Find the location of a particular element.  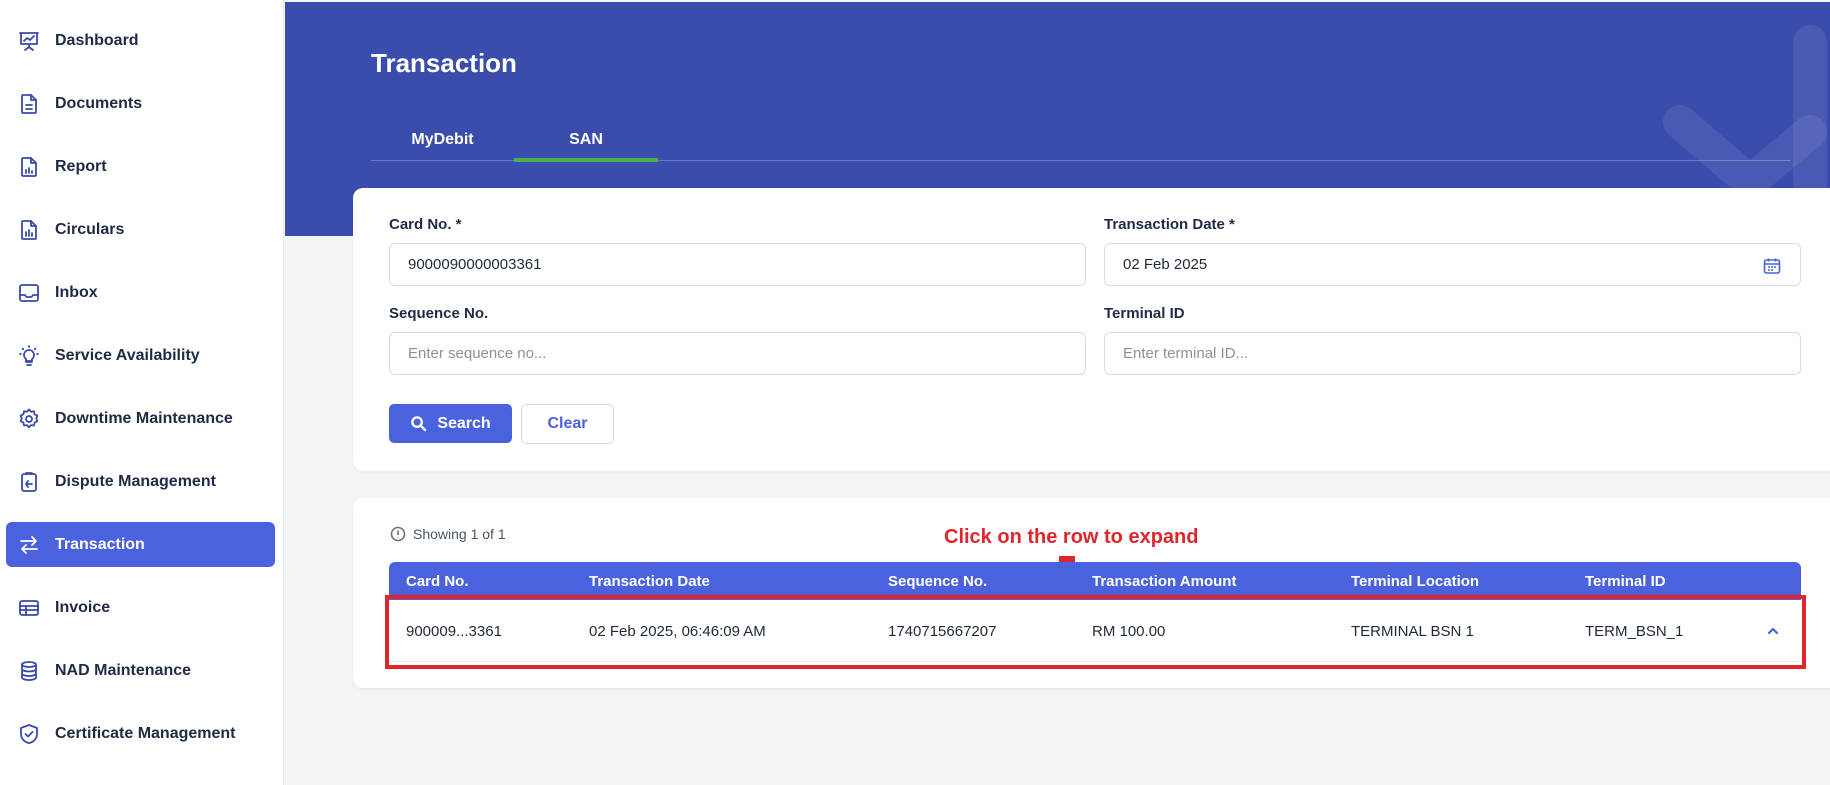

sidebar-item-invoice: Invoice is located at coordinates (140, 607).